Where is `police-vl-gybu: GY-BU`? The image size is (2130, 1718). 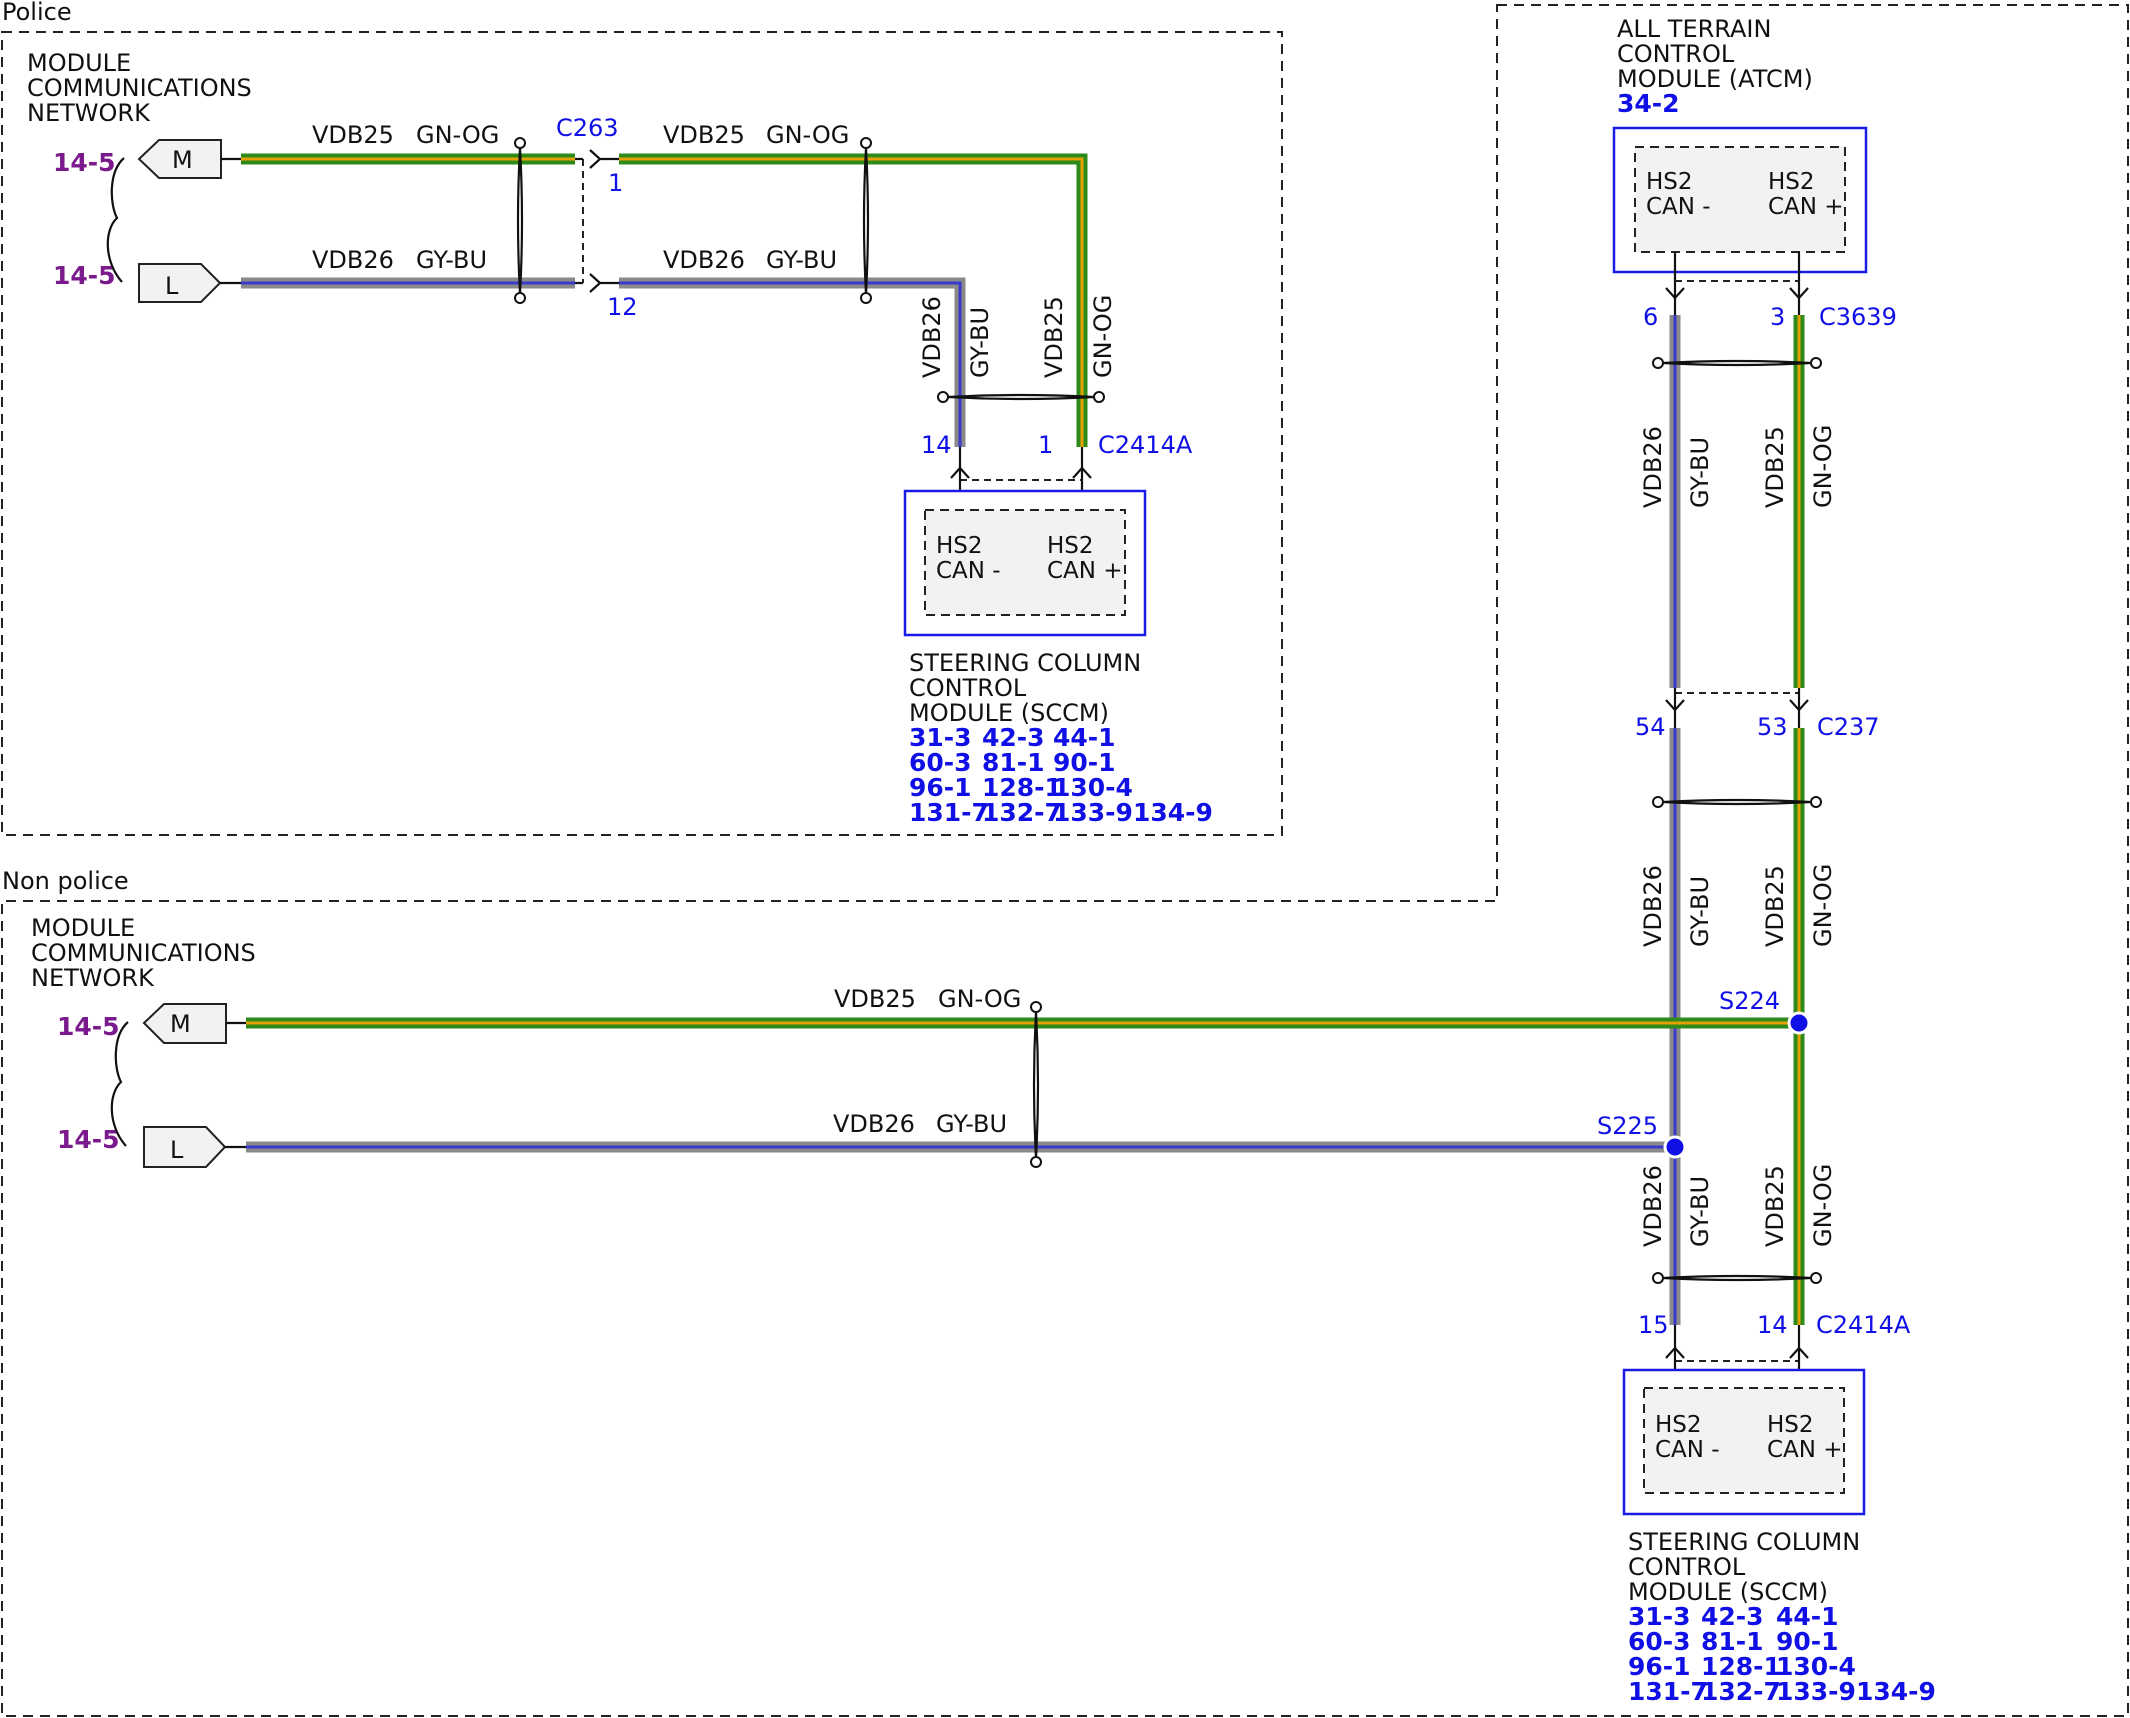 police-vl-gybu: GY-BU is located at coordinates (980, 342).